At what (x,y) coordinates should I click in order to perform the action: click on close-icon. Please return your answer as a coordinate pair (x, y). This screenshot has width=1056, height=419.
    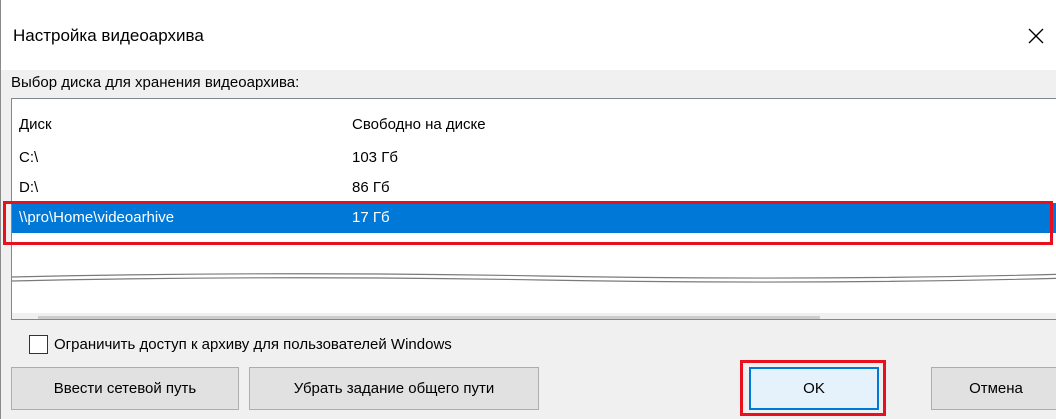
    Looking at the image, I should click on (1036, 36).